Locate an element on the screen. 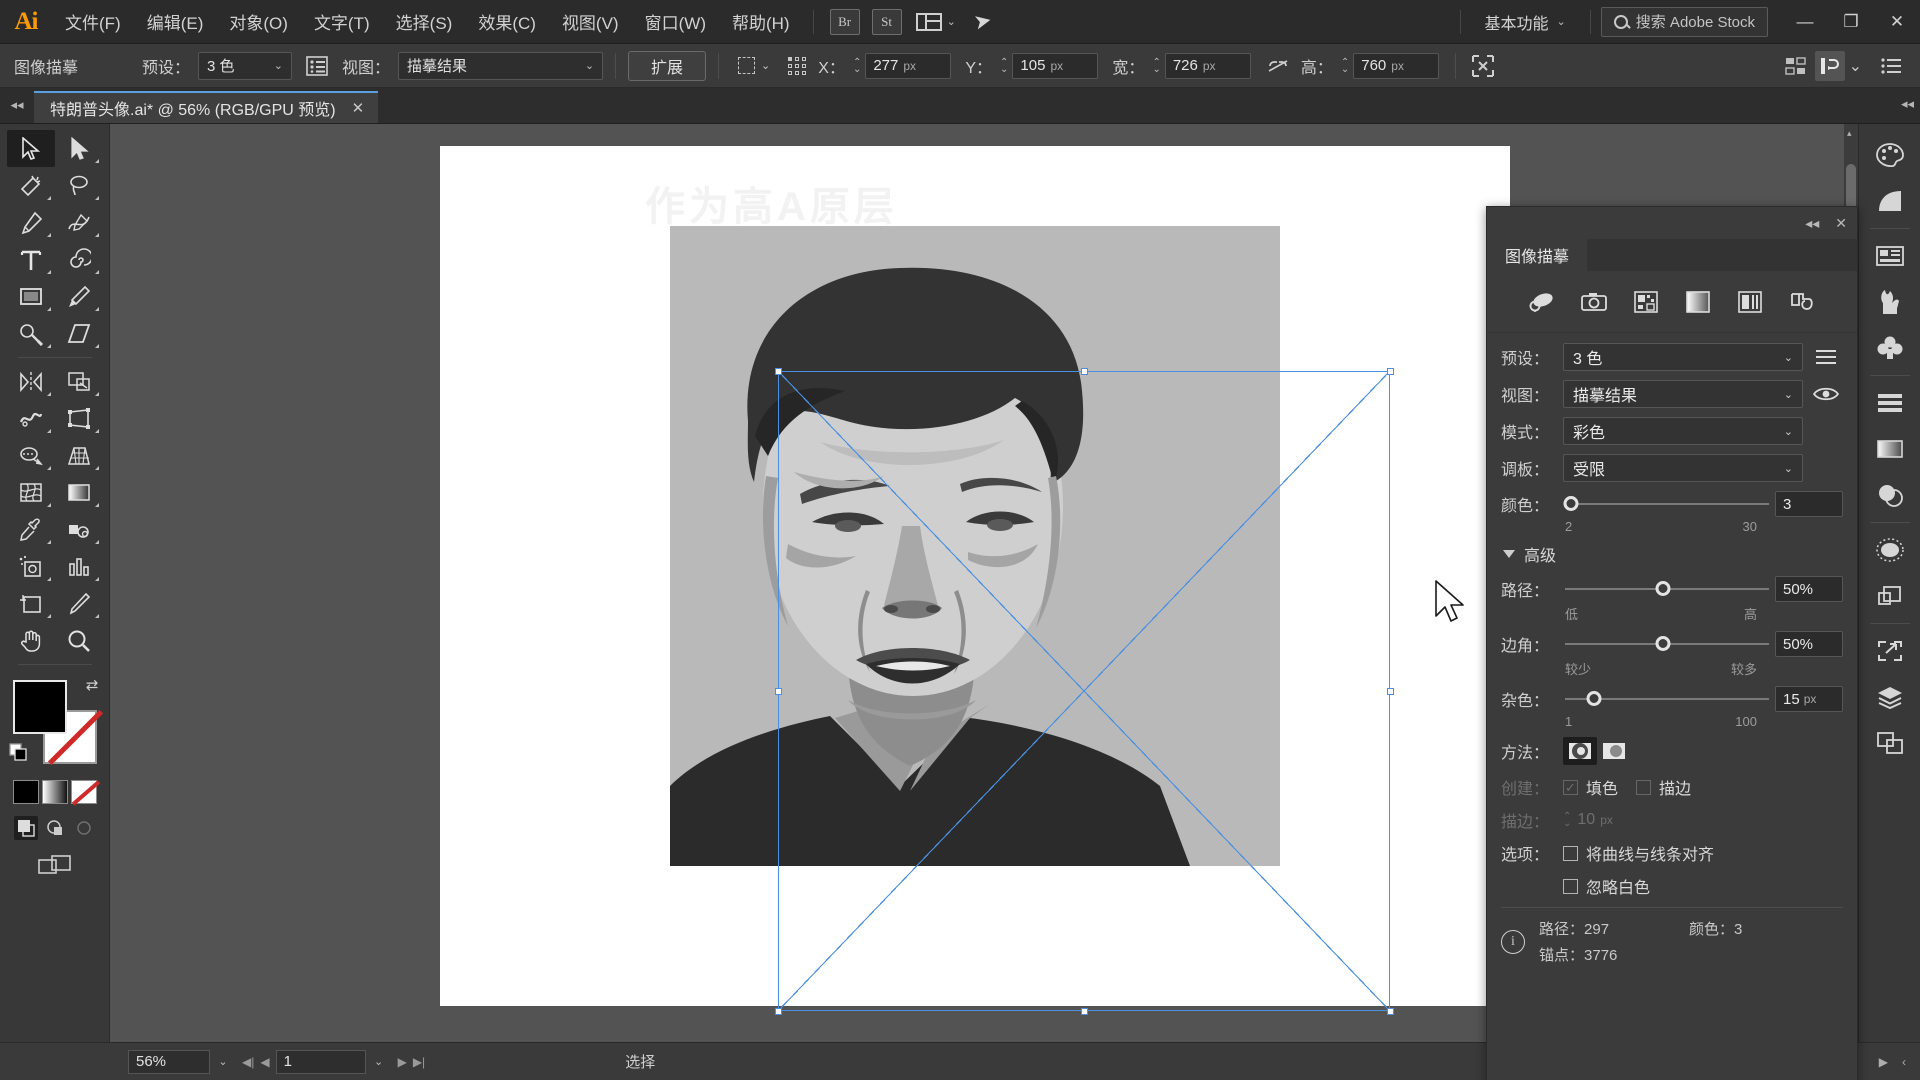 This screenshot has width=1920, height=1080. zoom-dropdown-icon: ⌄ is located at coordinates (223, 1061).